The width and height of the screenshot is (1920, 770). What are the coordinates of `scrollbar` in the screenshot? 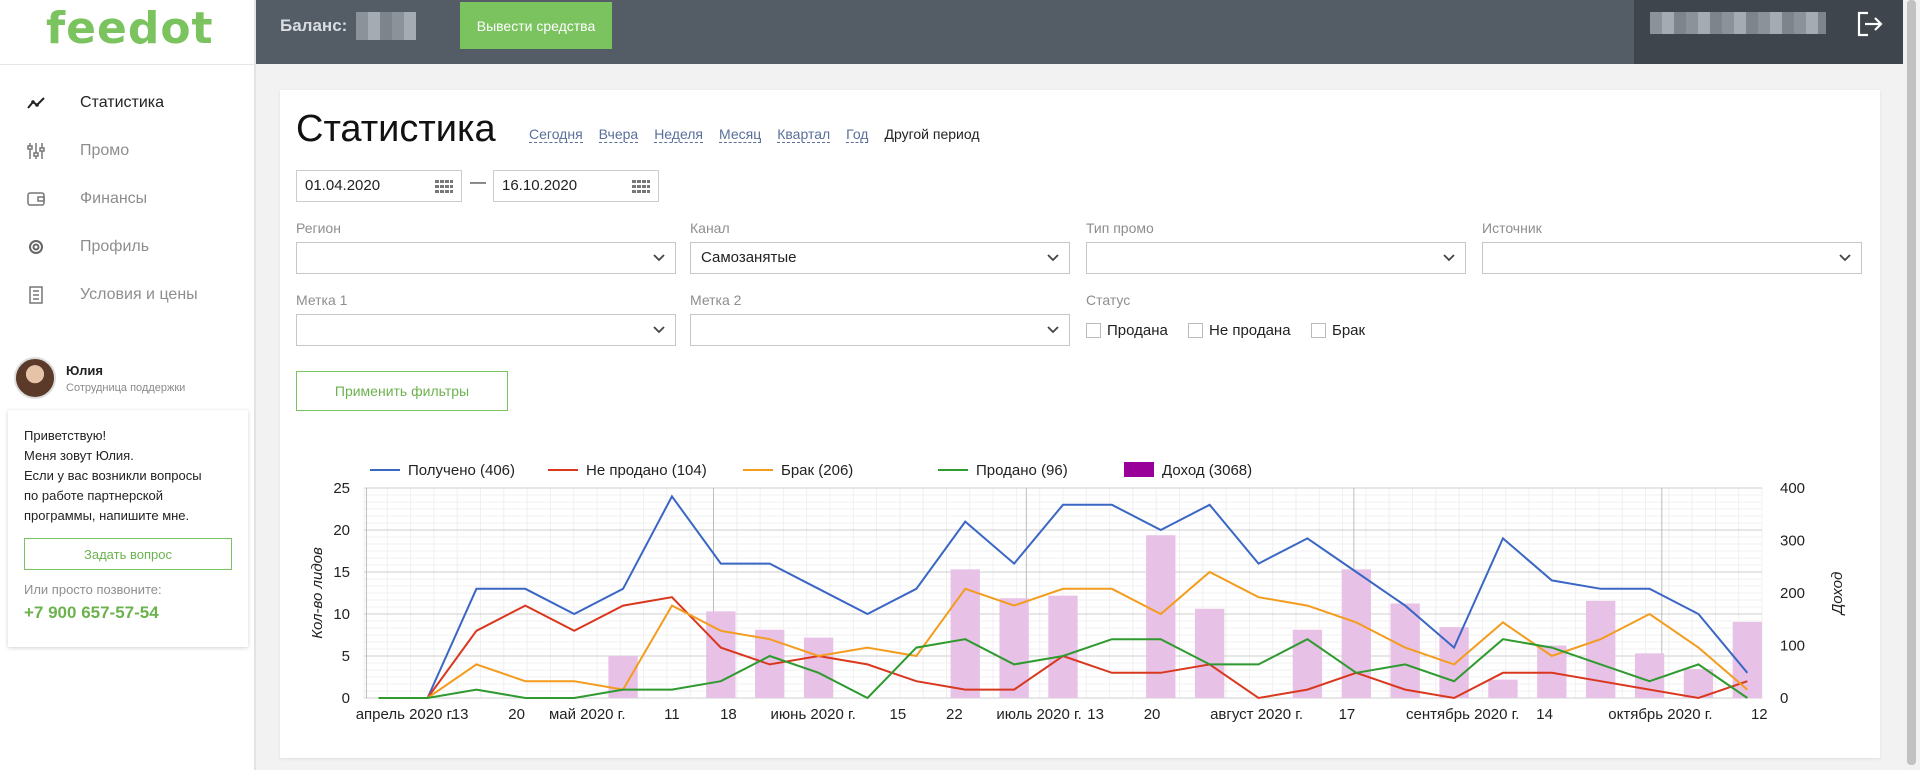 It's located at (1911, 385).